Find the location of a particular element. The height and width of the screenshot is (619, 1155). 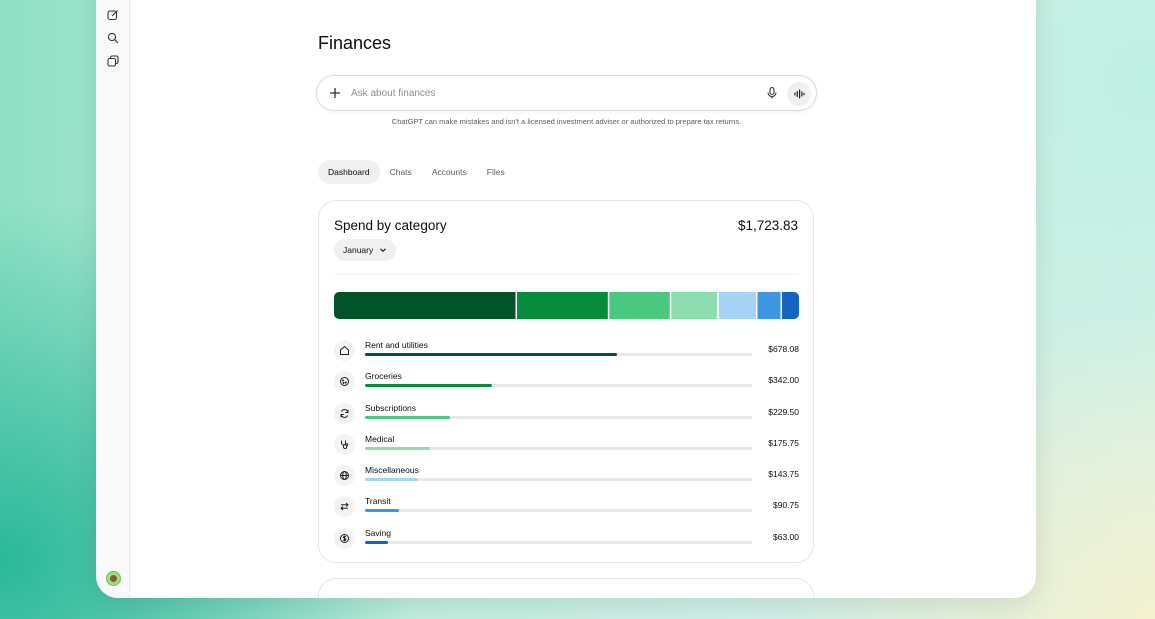

divider is located at coordinates (566, 274).